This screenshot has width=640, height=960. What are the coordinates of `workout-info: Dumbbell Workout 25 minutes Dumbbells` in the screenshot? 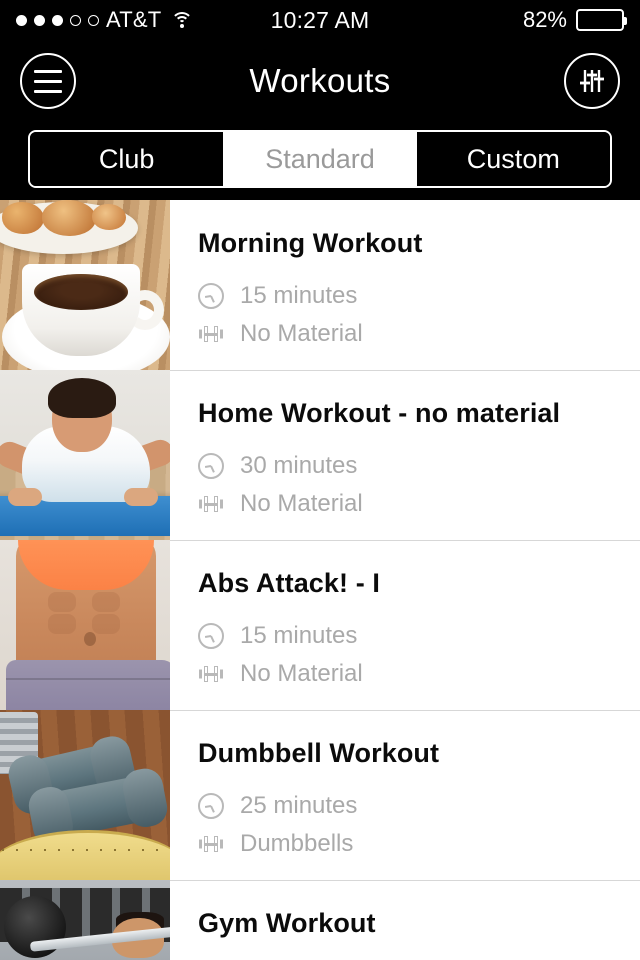 It's located at (405, 795).